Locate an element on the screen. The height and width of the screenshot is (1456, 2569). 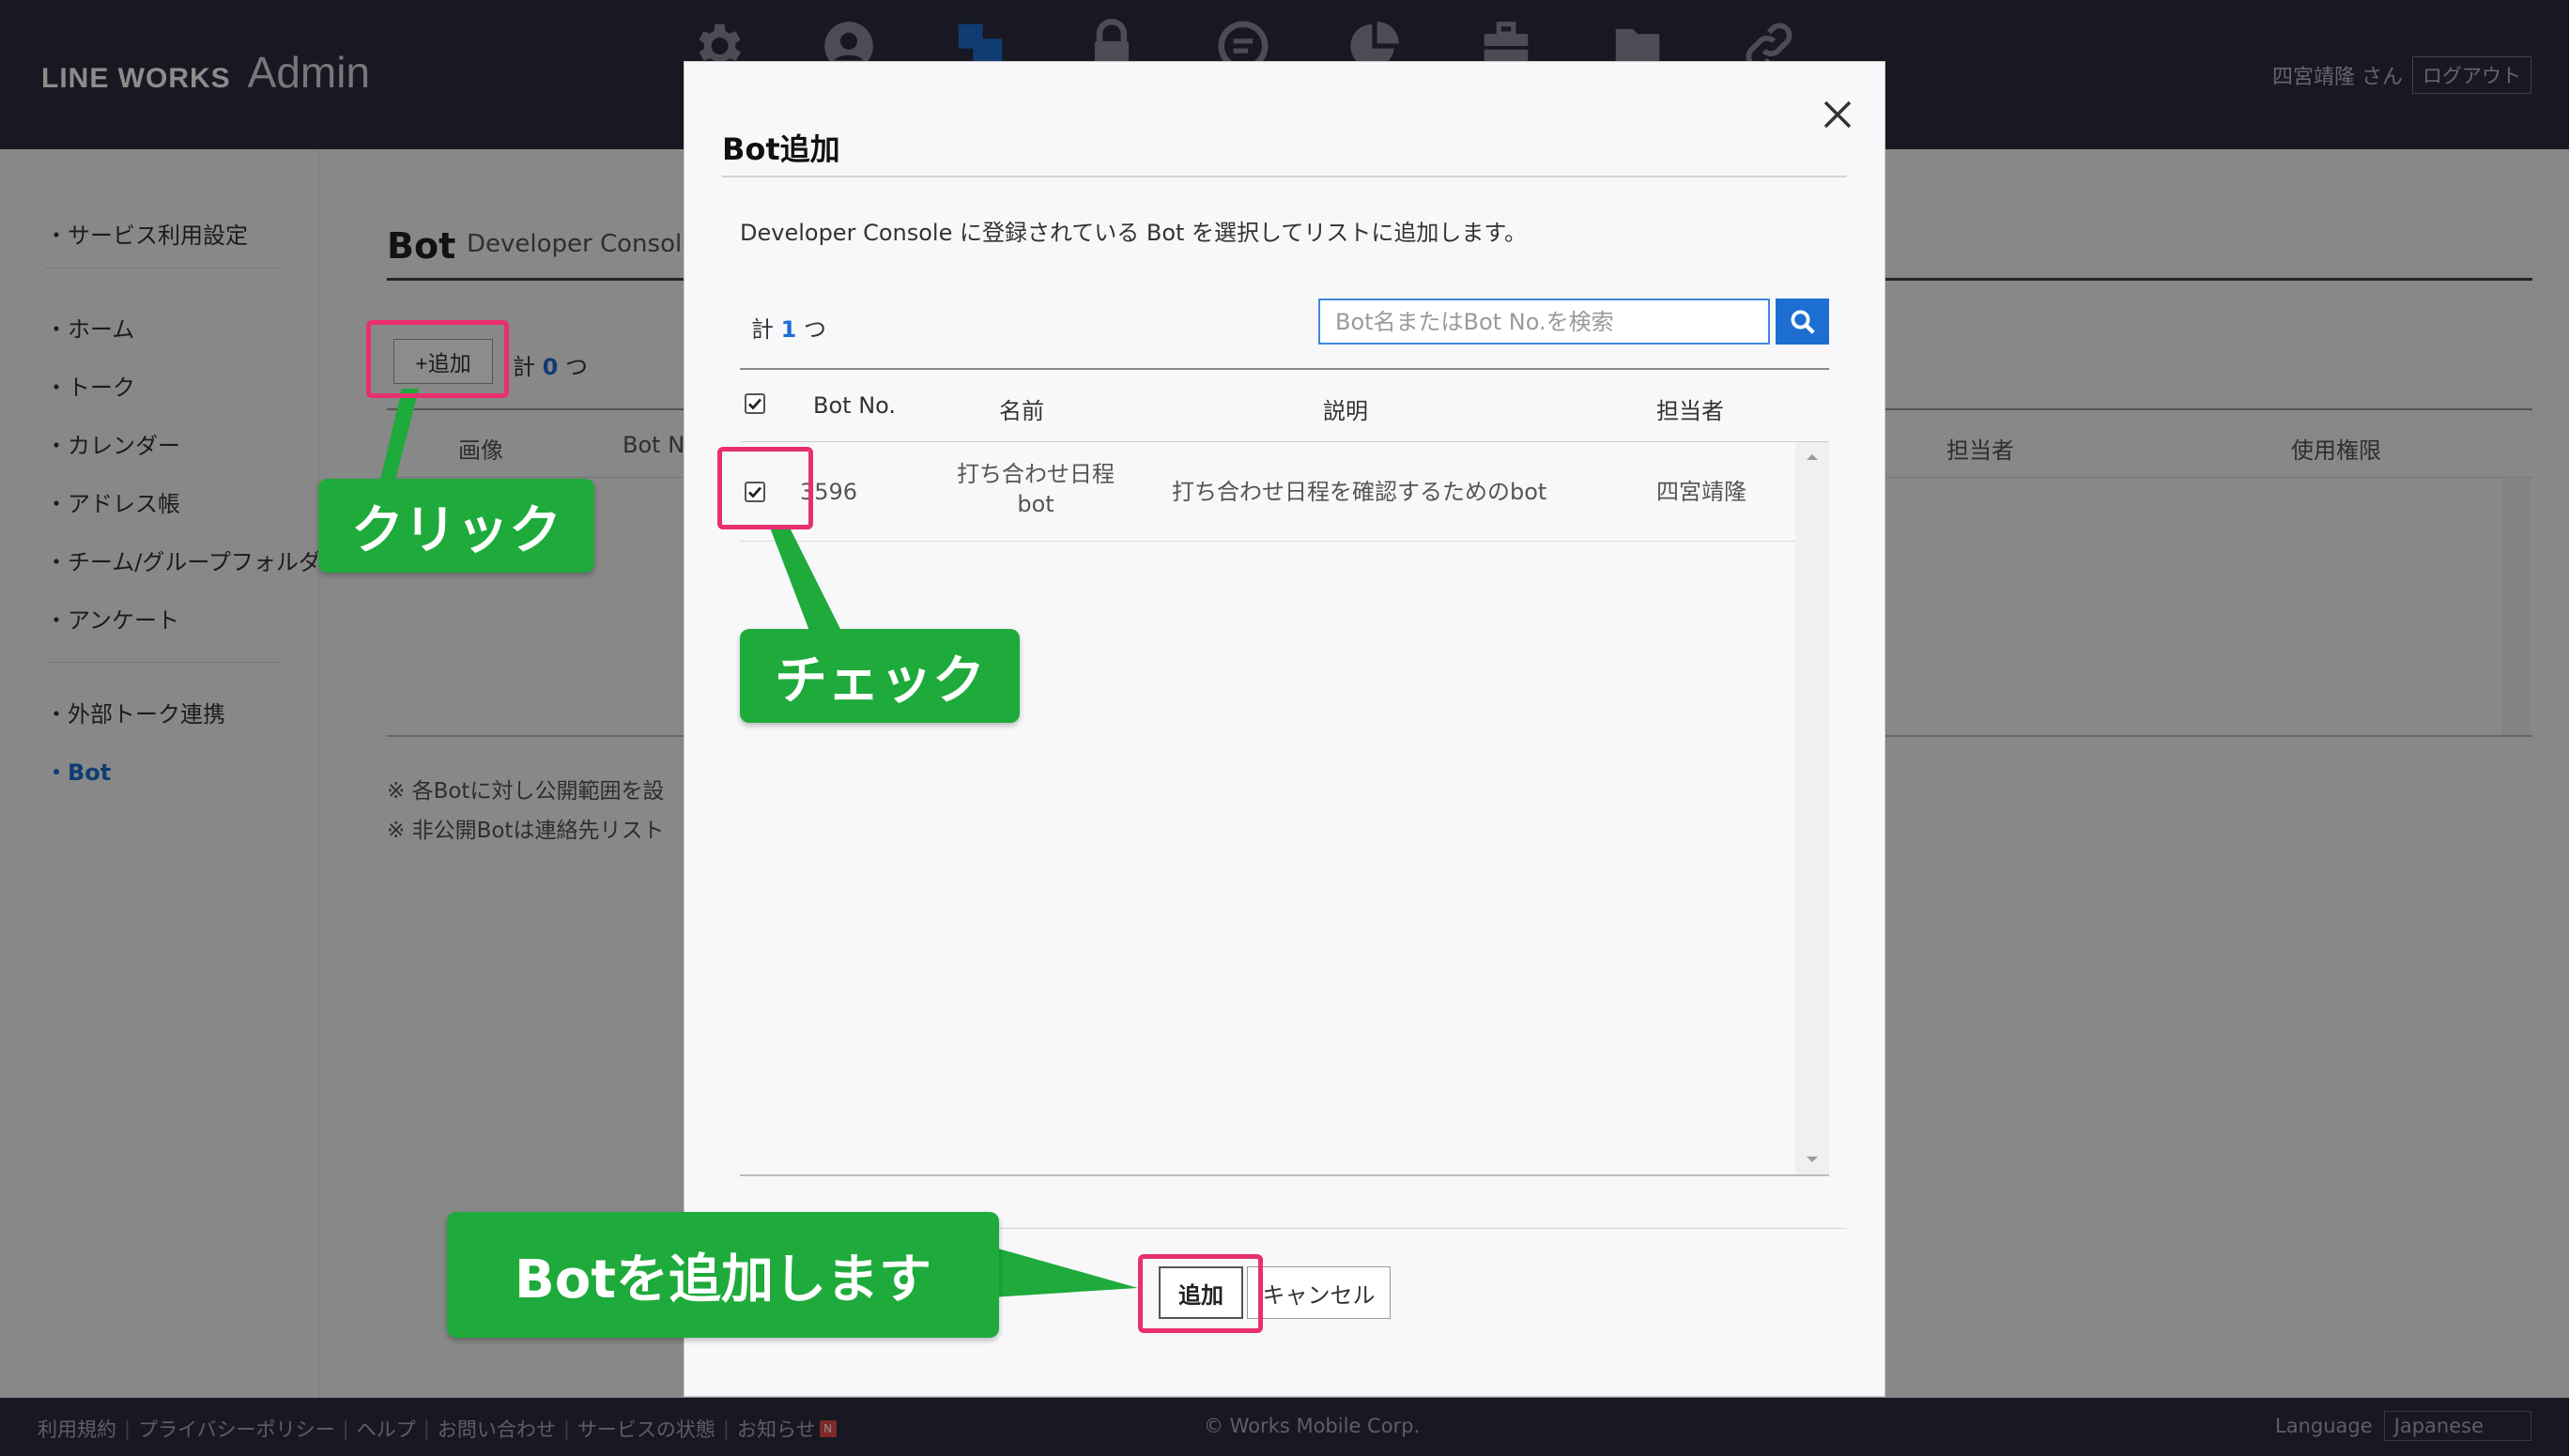
search-button is located at coordinates (1803, 322).